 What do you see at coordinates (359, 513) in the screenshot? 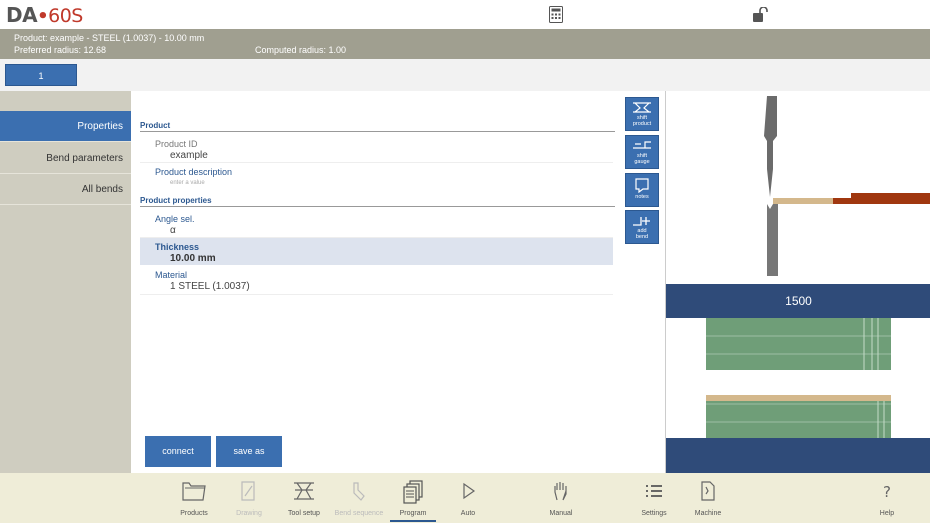
I see `nav-bend-sequence-label: Bend sequence` at bounding box center [359, 513].